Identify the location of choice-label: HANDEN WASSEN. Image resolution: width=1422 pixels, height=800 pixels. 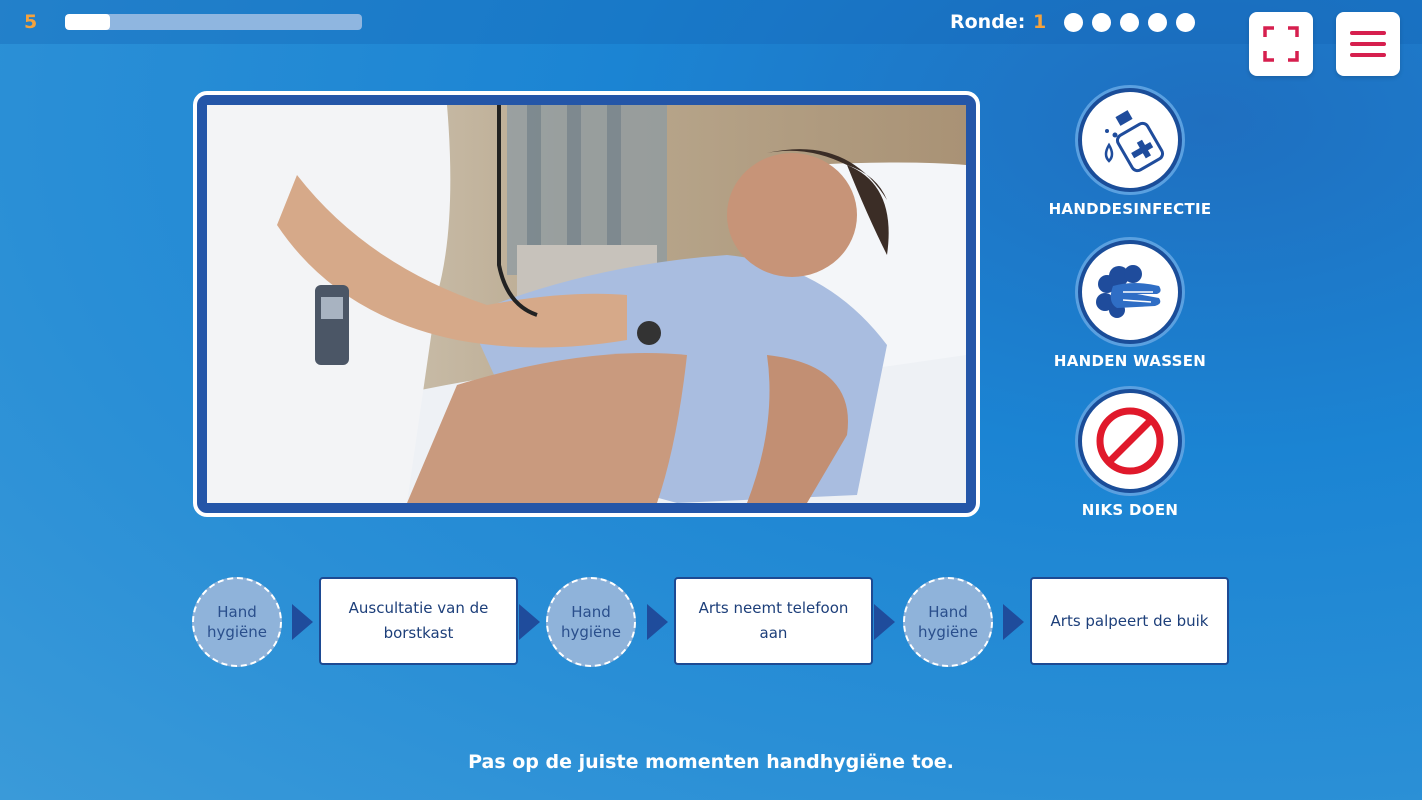
(1130, 361).